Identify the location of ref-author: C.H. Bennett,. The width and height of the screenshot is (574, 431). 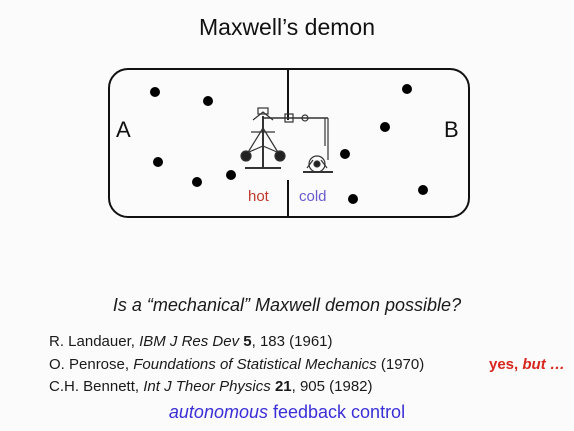
(96, 386).